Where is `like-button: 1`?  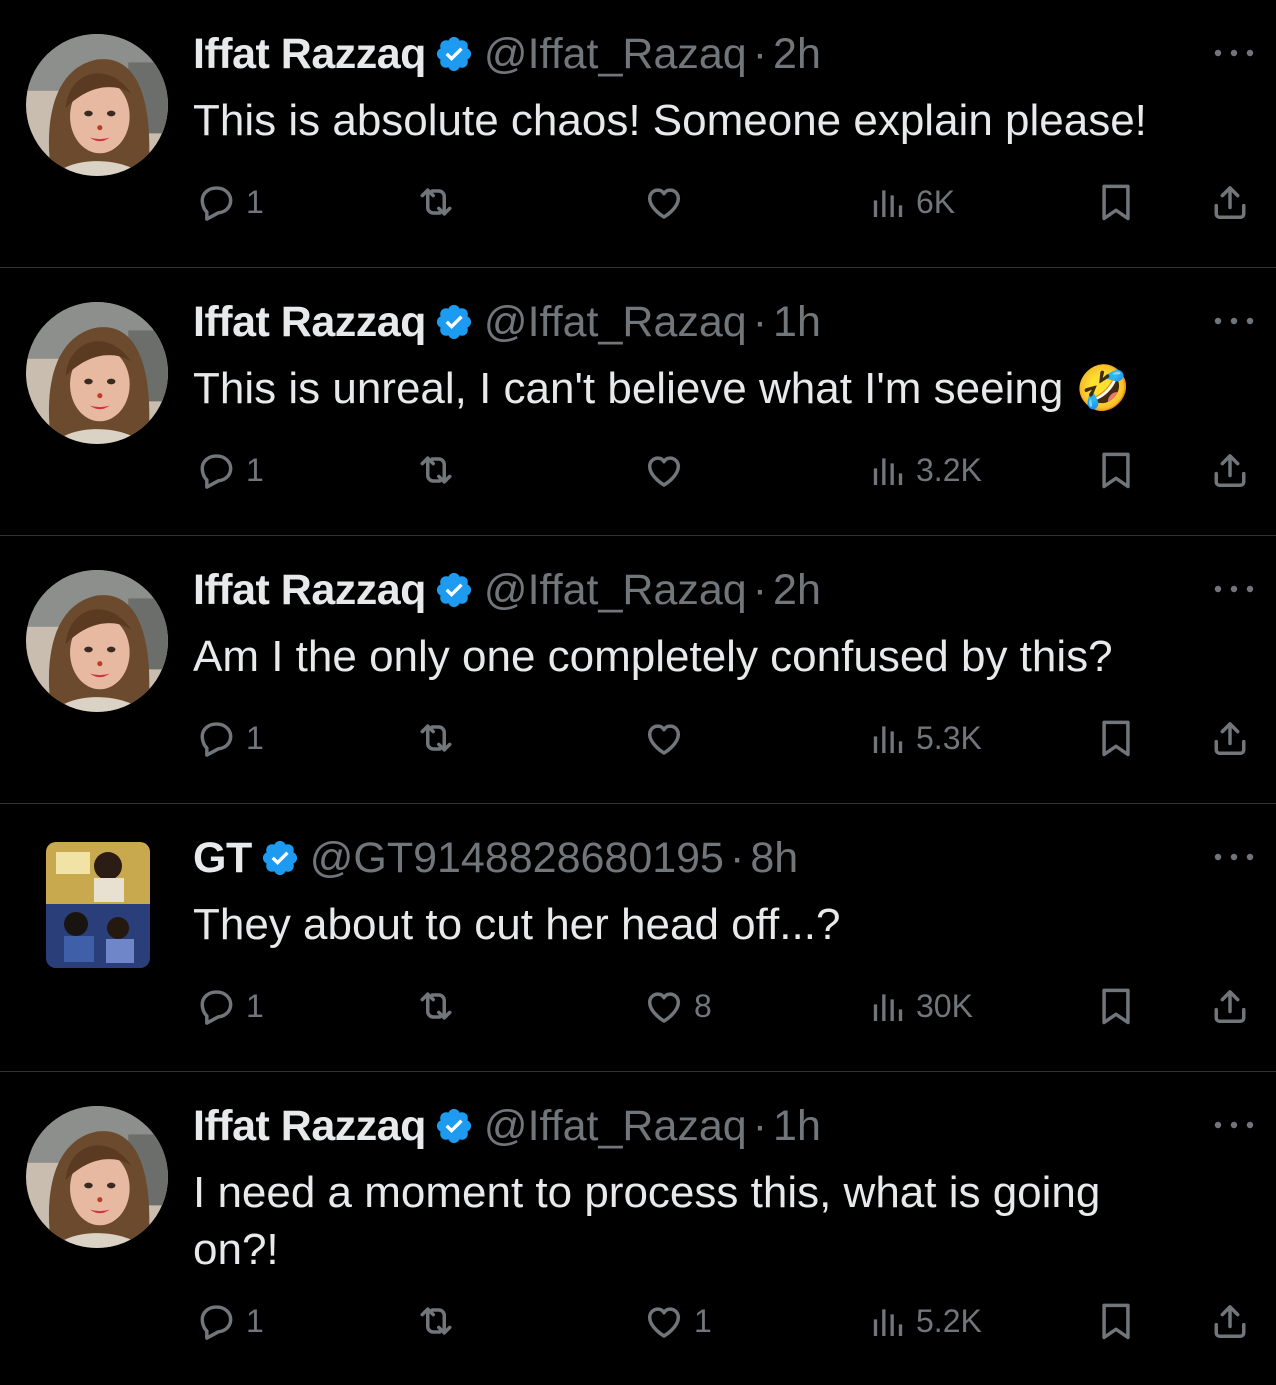 like-button: 1 is located at coordinates (677, 1321).